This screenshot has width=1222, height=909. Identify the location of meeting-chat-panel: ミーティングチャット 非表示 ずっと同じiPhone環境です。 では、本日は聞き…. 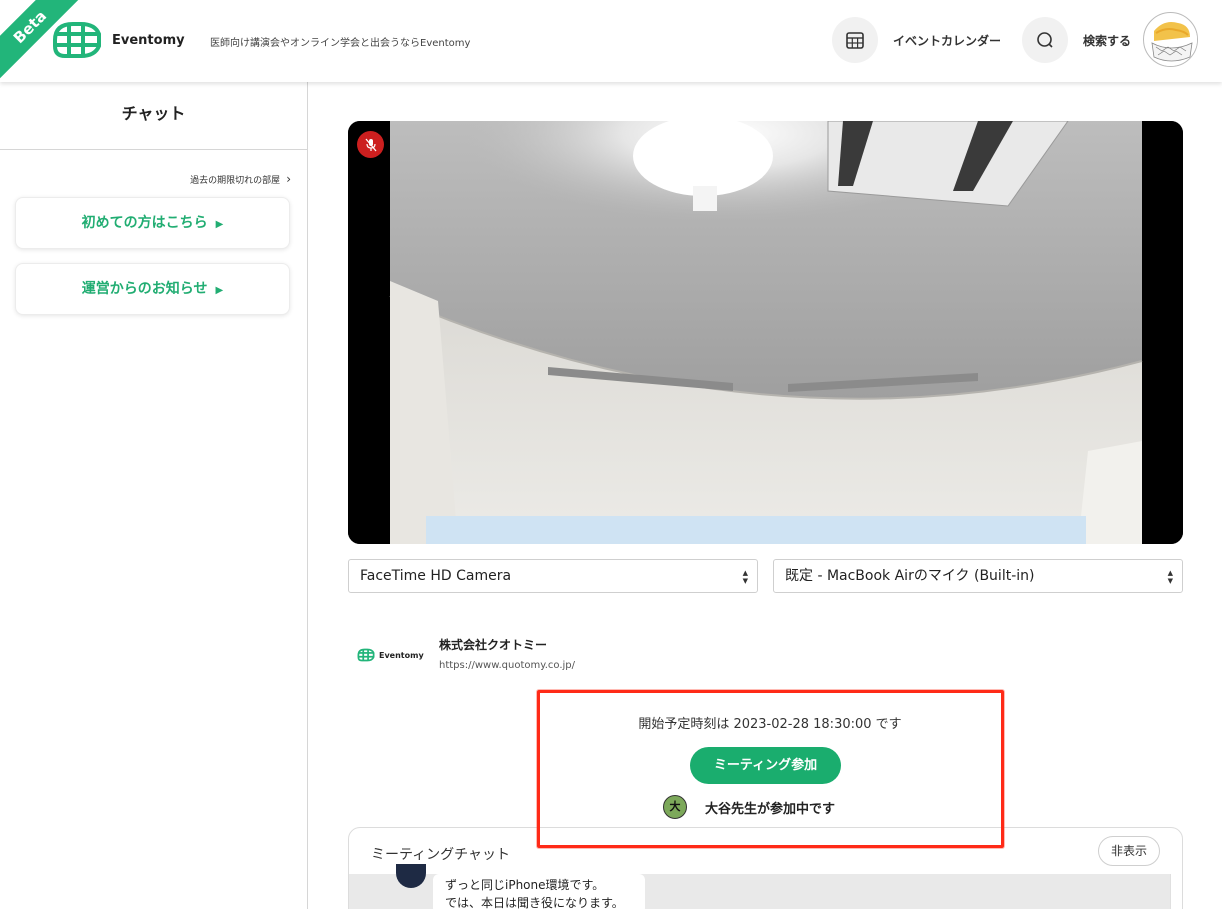
(765, 868).